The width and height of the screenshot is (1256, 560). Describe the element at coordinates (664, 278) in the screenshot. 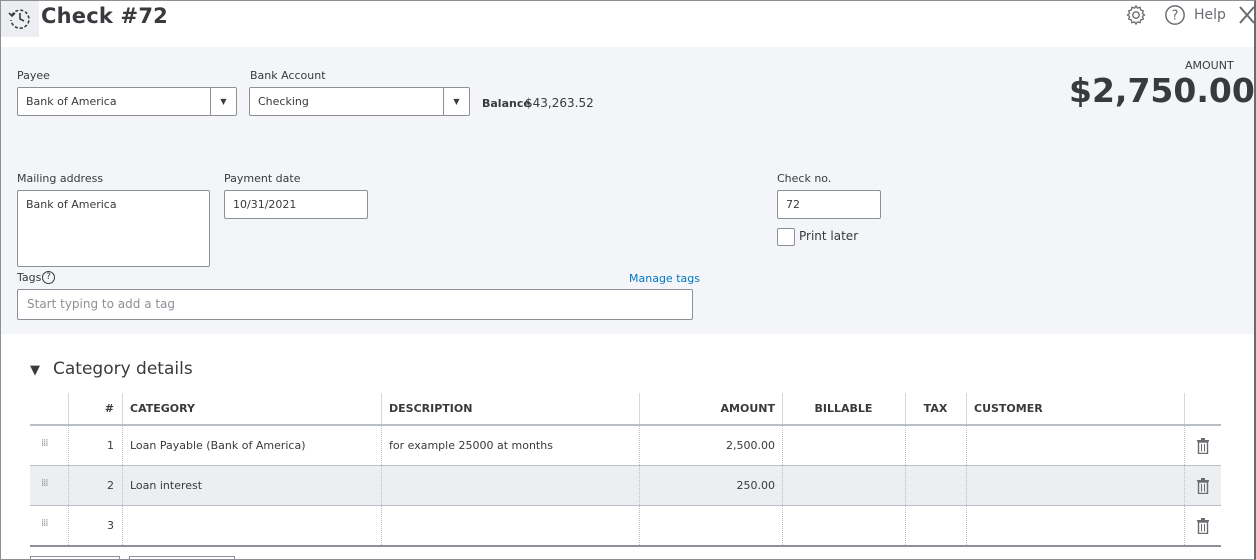

I see `manage-tags-link: Manage tags` at that location.